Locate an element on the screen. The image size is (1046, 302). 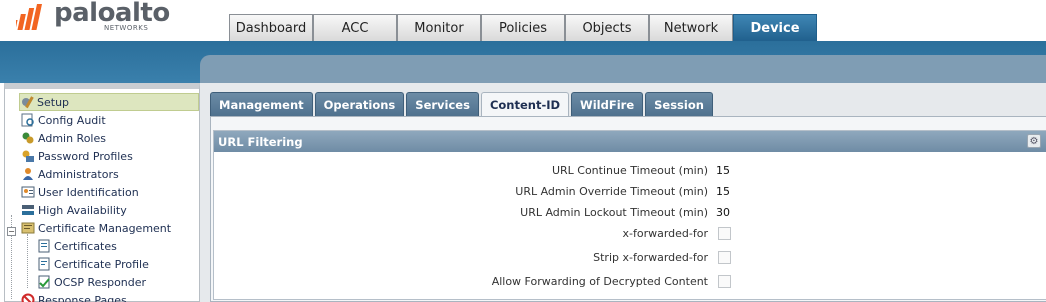
setting-label: URL Admin Lockout Timeout (min) is located at coordinates (614, 212).